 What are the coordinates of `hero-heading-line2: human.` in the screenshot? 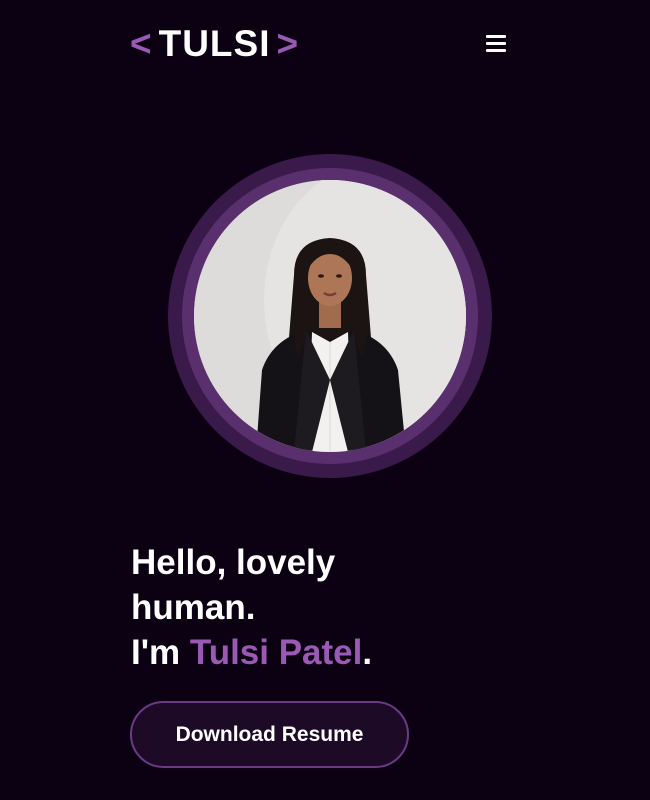 It's located at (193, 607).